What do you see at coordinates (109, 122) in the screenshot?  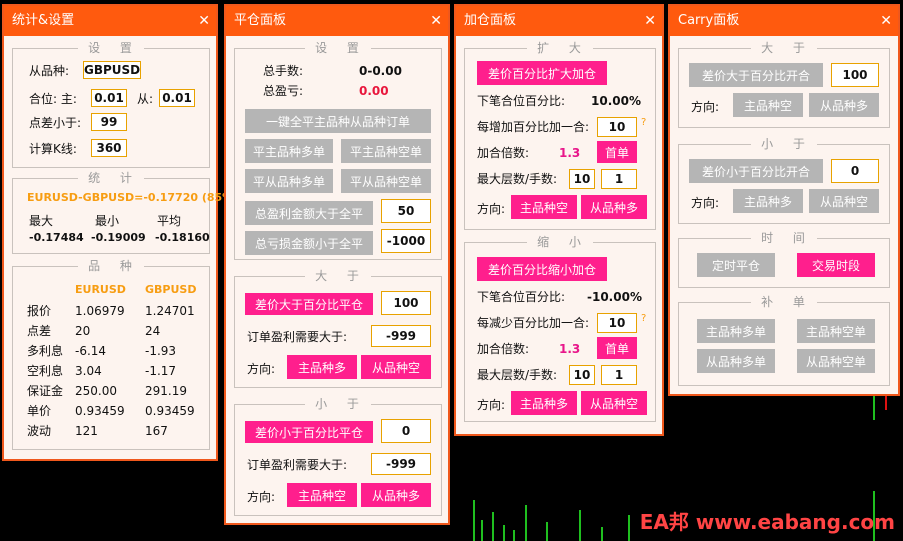 I see `spread-input: 99` at bounding box center [109, 122].